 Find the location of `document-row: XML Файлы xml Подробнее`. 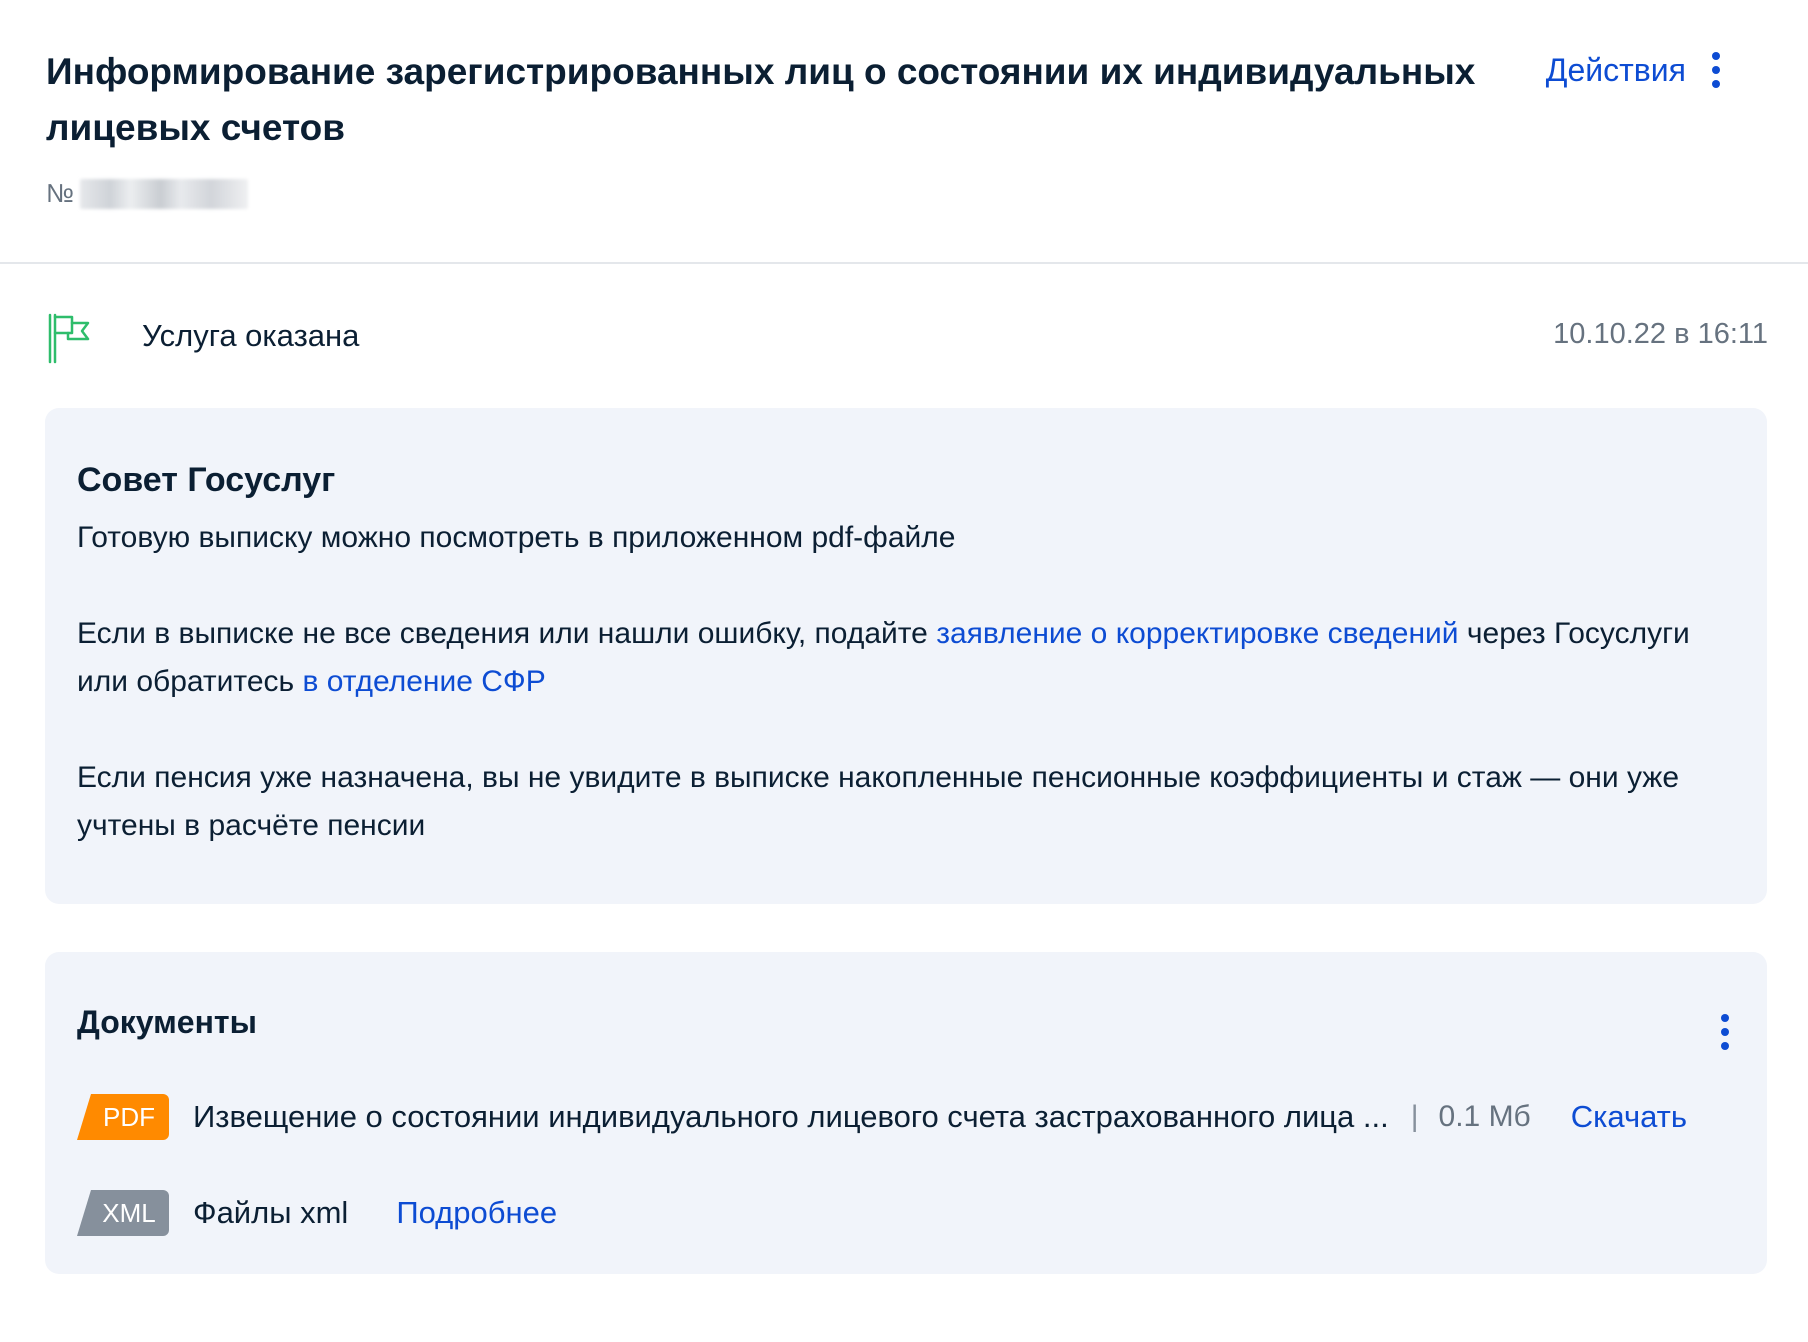

document-row: XML Файлы xml Подробнее is located at coordinates (317, 1213).